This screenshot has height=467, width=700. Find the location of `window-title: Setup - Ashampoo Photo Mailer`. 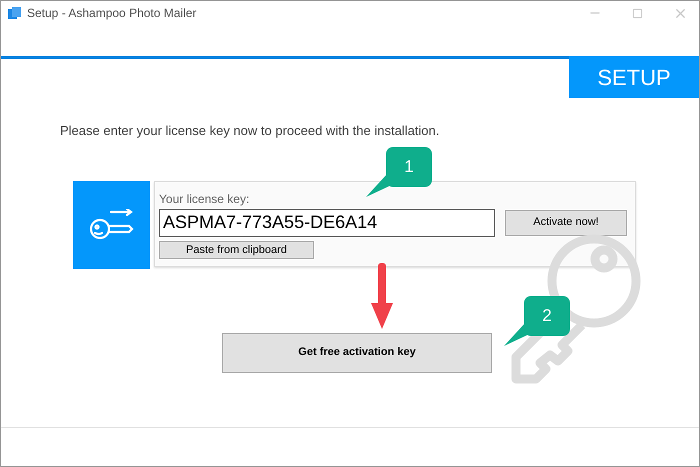

window-title: Setup - Ashampoo Photo Mailer is located at coordinates (111, 13).